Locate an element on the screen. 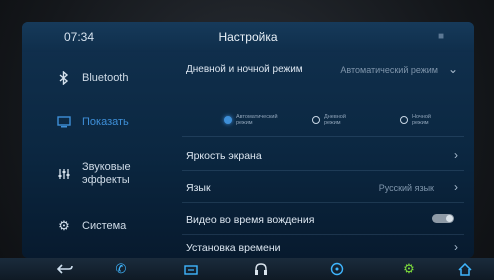  radio-day-mode: Дневной режим is located at coordinates (335, 120).